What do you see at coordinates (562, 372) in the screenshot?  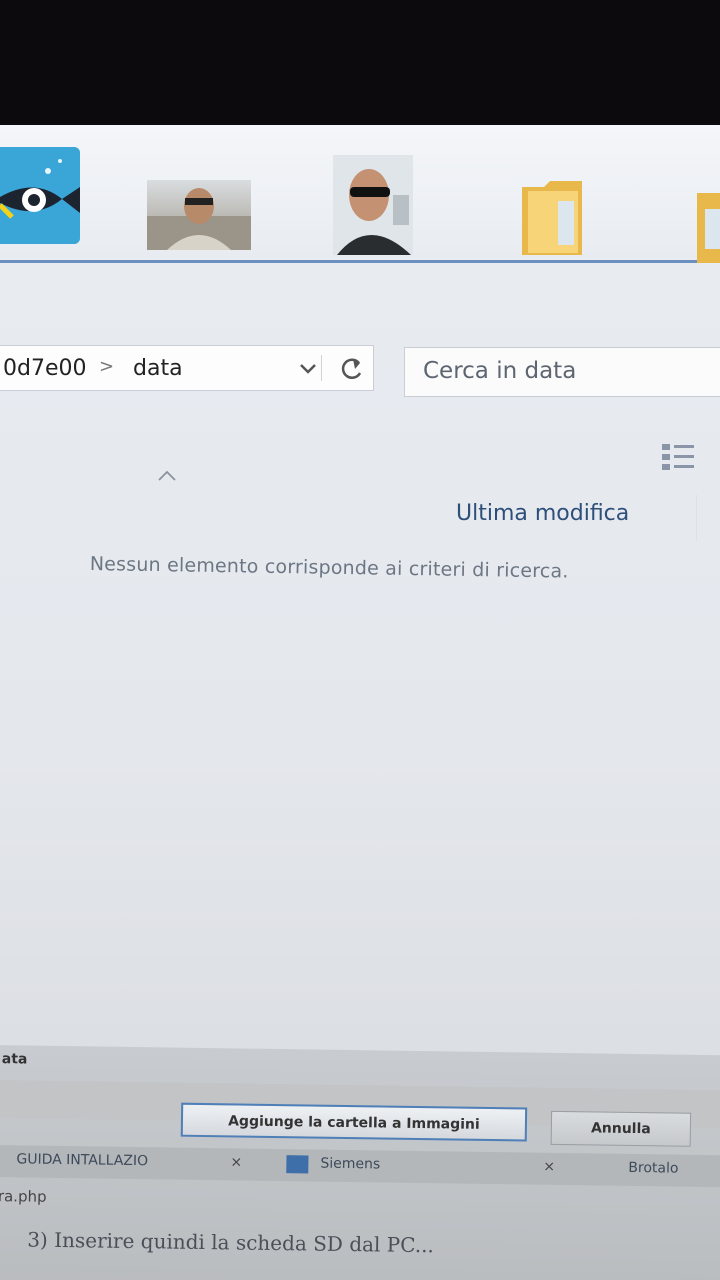 I see `search-input: Cerca in data` at bounding box center [562, 372].